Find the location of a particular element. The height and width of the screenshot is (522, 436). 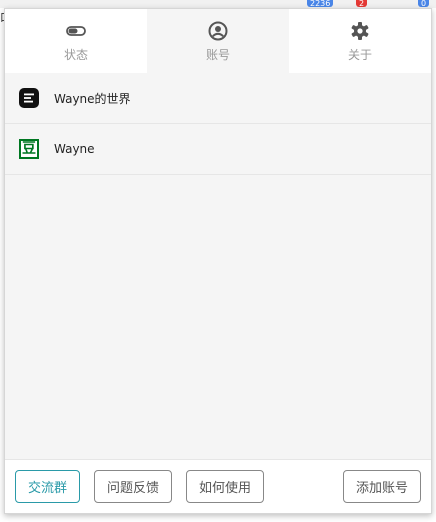

tab-account: 账号 is located at coordinates (218, 41).